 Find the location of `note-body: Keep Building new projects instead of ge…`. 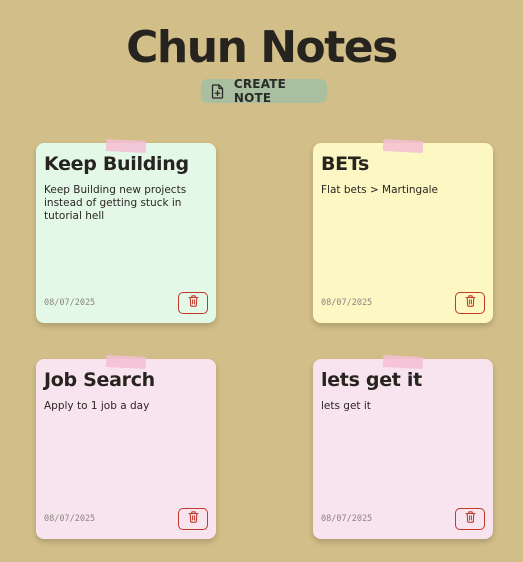

note-body: Keep Building new projects instead of ge… is located at coordinates (115, 203).